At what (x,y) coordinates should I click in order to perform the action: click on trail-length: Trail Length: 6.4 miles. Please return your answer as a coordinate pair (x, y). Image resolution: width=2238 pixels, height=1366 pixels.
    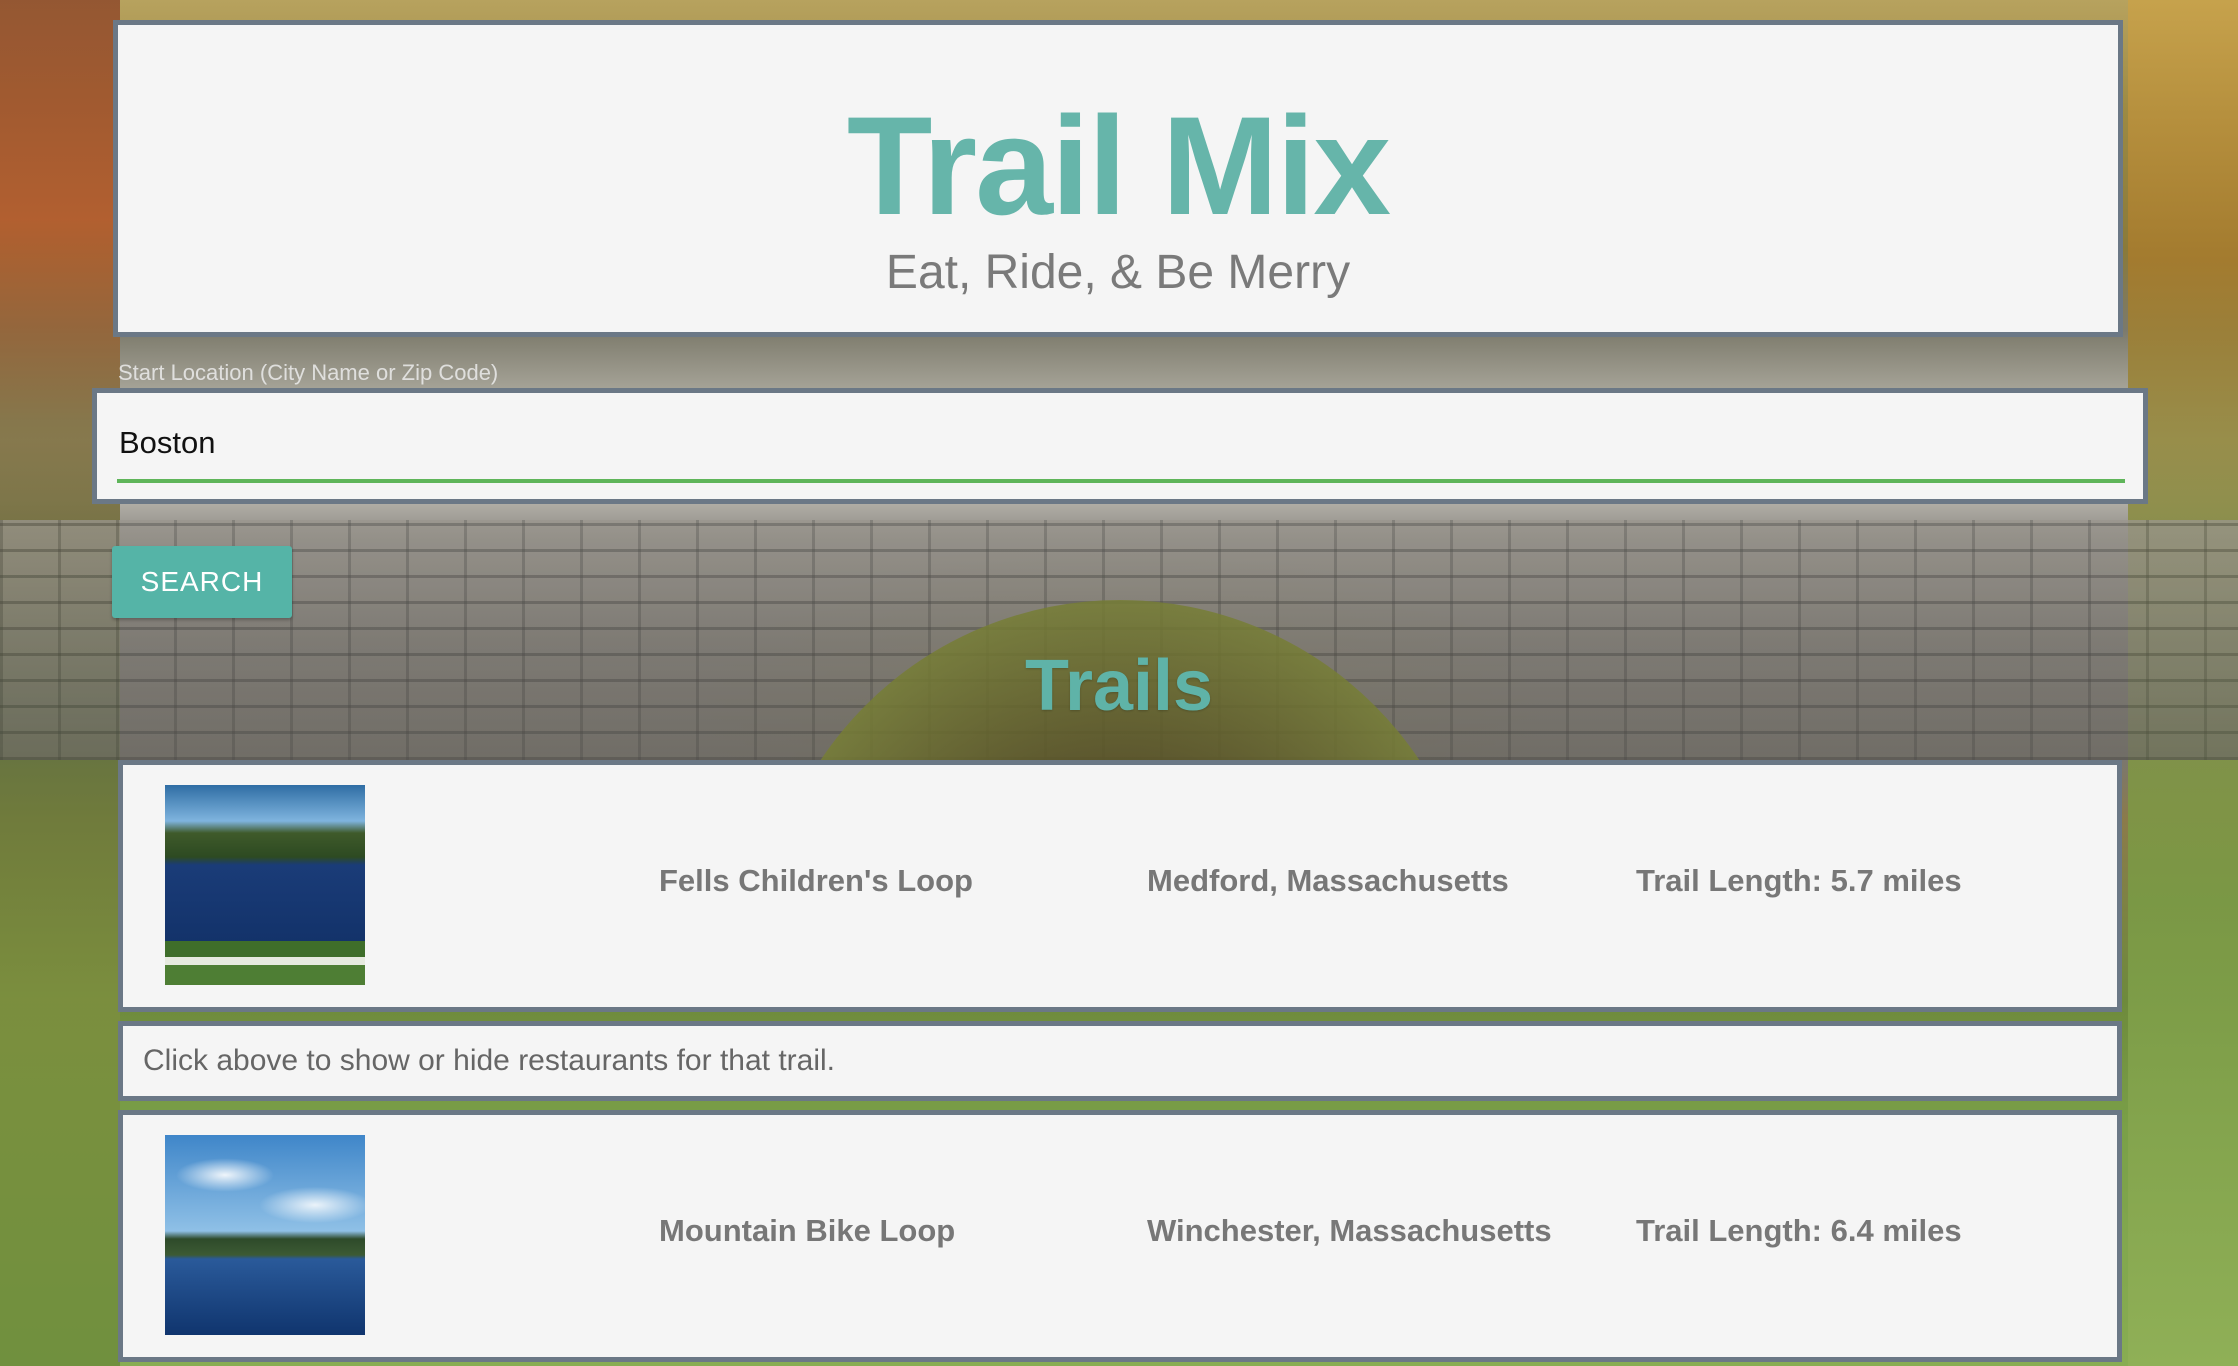
    Looking at the image, I should click on (1799, 1230).